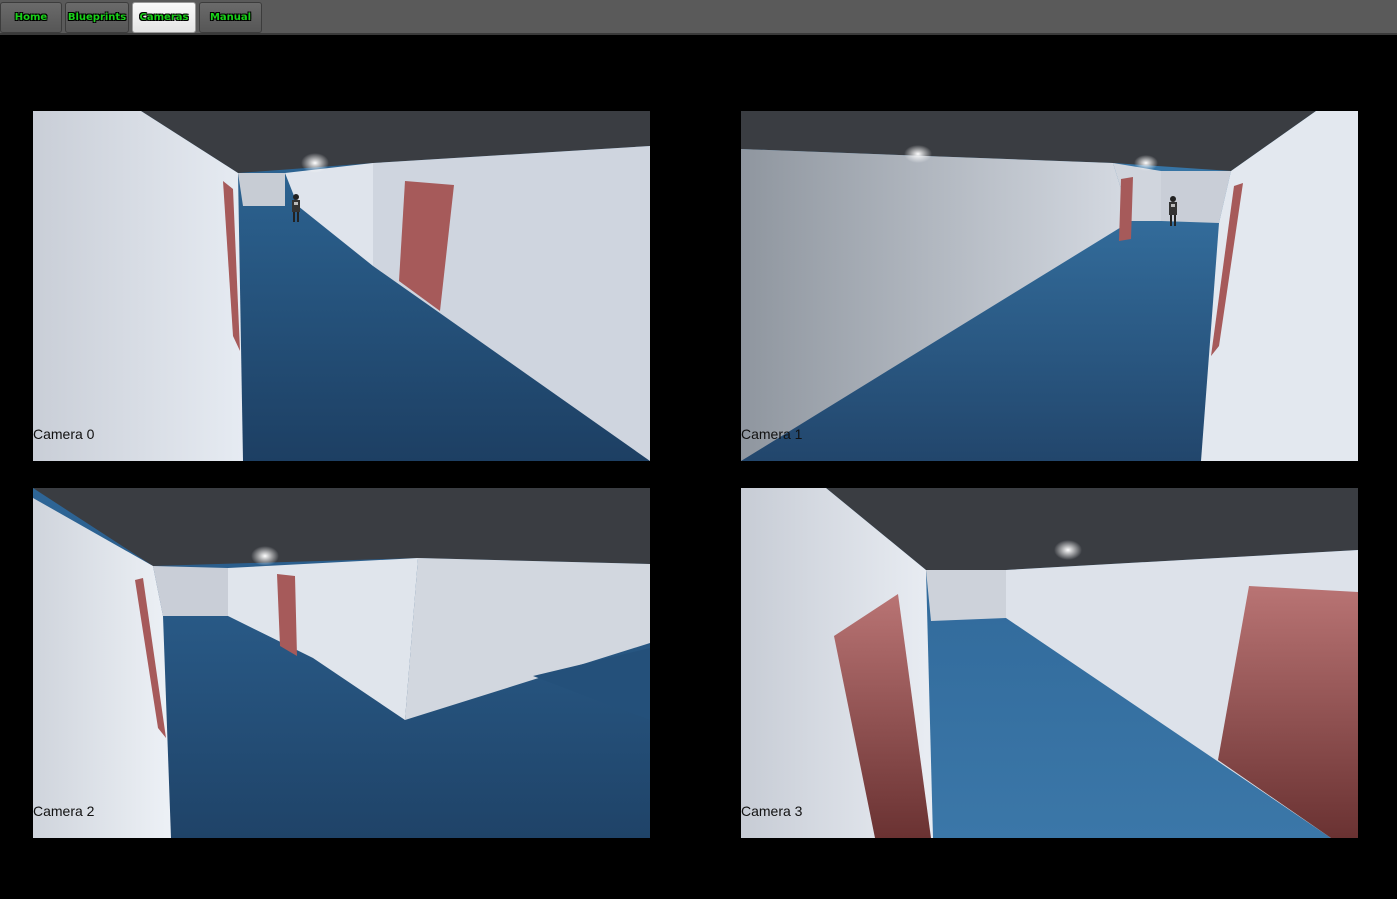 This screenshot has width=1397, height=899. Describe the element at coordinates (772, 811) in the screenshot. I see `camera-label: Camera 3` at that location.